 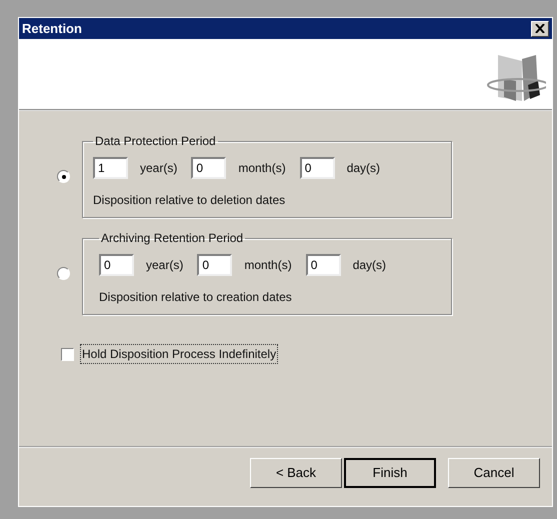 What do you see at coordinates (196, 297) in the screenshot?
I see `note-text: Disposition relative to creation dates` at bounding box center [196, 297].